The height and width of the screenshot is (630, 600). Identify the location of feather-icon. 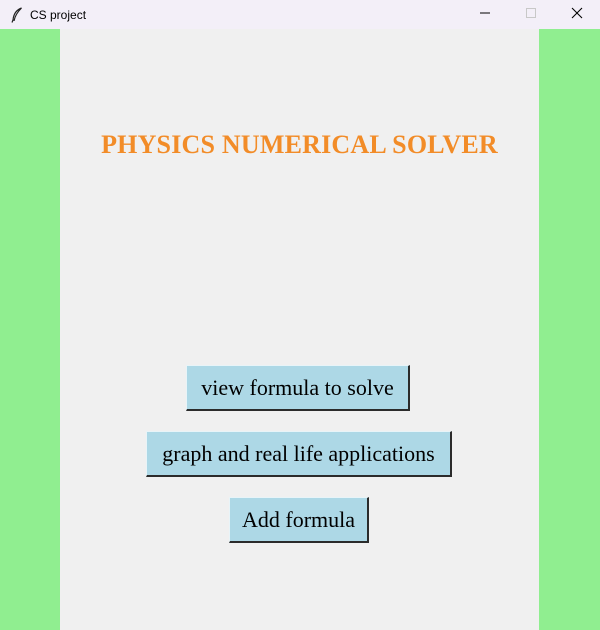
(17, 15).